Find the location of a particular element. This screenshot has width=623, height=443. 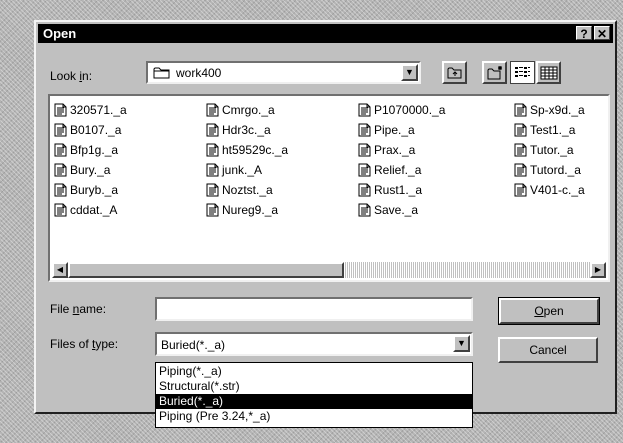

file-item: Relief._a is located at coordinates (401, 170).